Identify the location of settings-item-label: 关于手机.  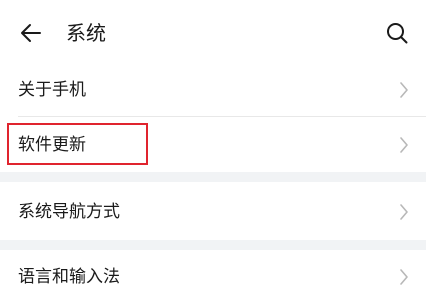
(52, 90).